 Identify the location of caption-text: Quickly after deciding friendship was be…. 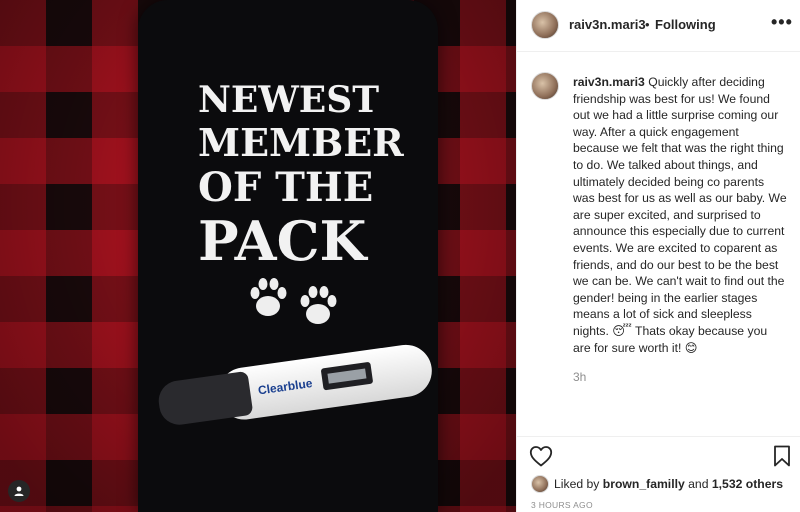
(680, 215).